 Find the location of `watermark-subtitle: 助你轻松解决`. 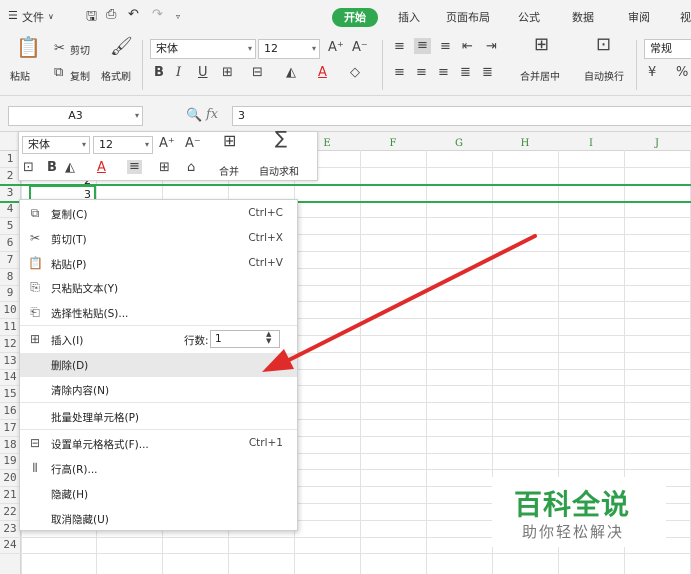

watermark-subtitle: 助你轻松解决 is located at coordinates (573, 532).